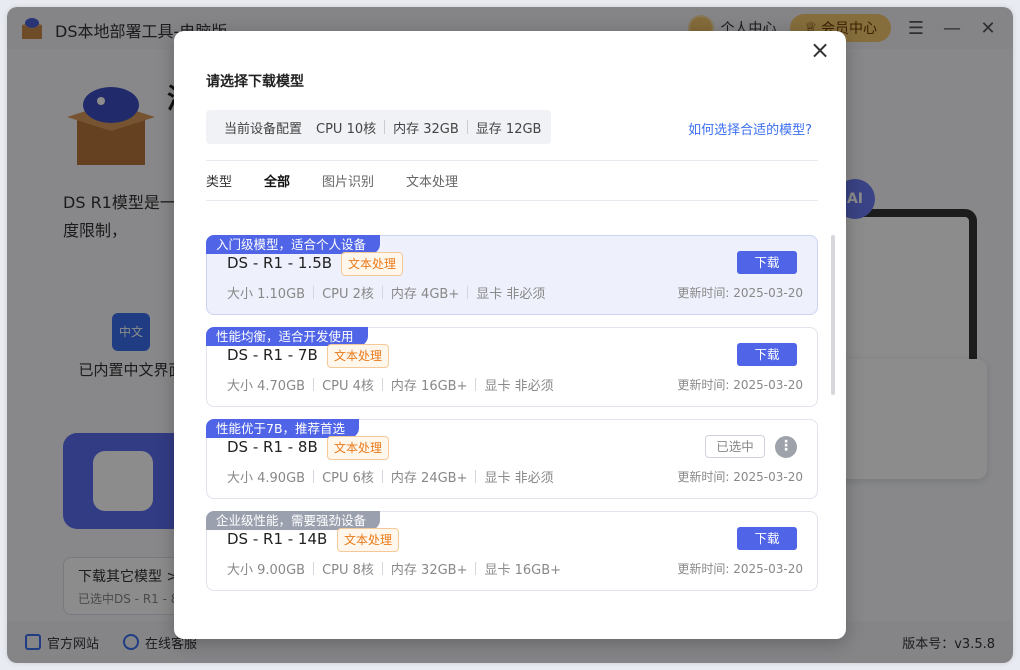 The width and height of the screenshot is (1020, 670). I want to click on model-size: 大小 9.00GB, so click(266, 570).